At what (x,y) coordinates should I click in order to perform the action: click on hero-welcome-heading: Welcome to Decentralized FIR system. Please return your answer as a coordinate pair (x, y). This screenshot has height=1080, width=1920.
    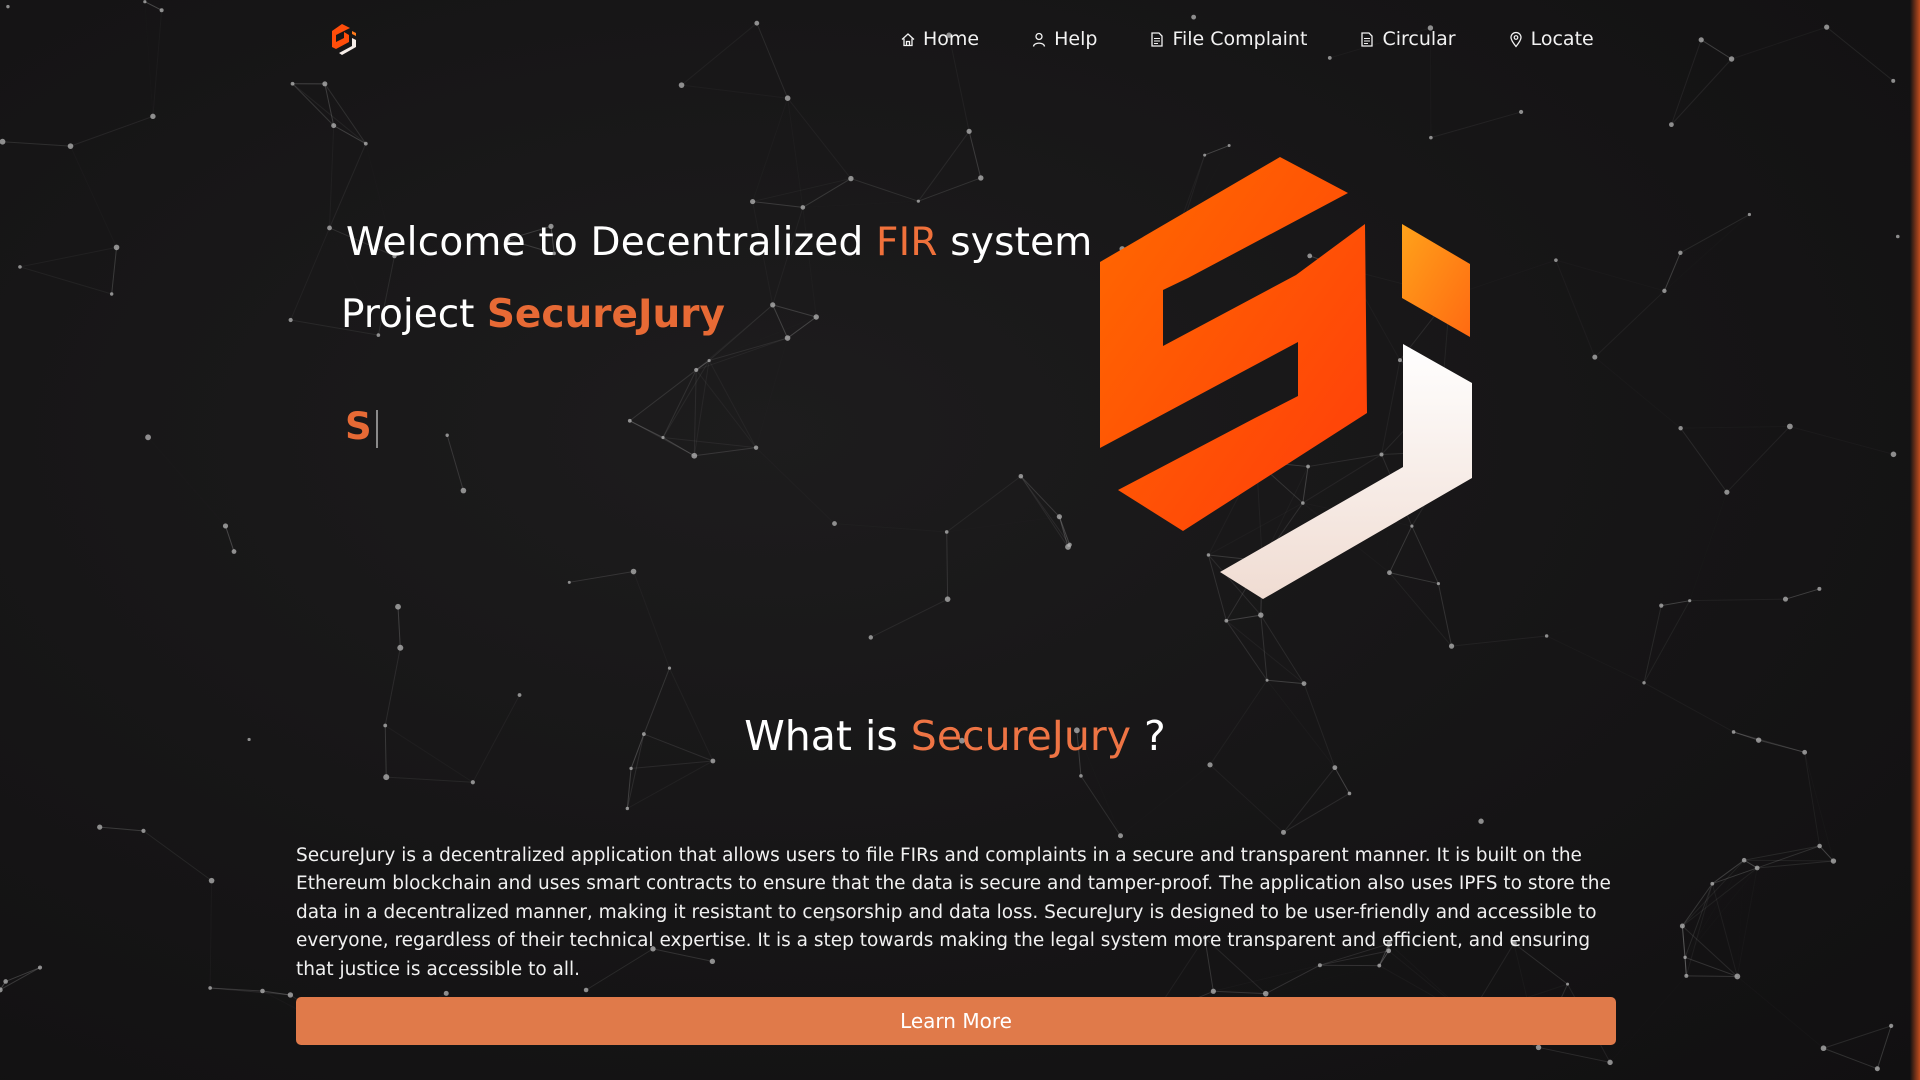
    Looking at the image, I should click on (719, 242).